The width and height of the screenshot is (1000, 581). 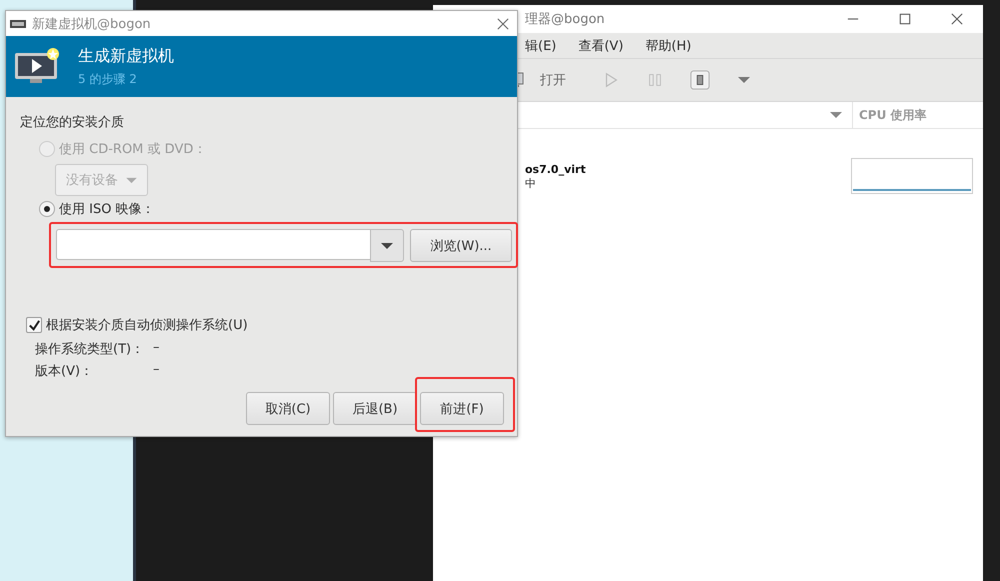 What do you see at coordinates (147, 325) in the screenshot?
I see `checkbox-label: 根据安装介质自动侦测操作系统(U)` at bounding box center [147, 325].